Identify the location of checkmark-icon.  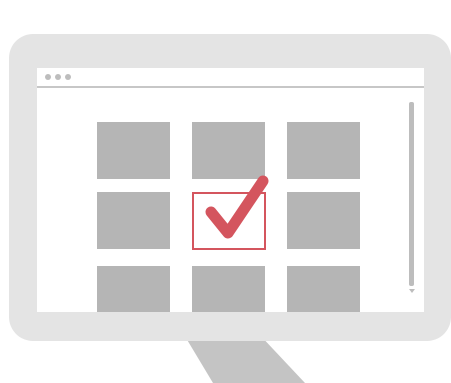
(237, 207).